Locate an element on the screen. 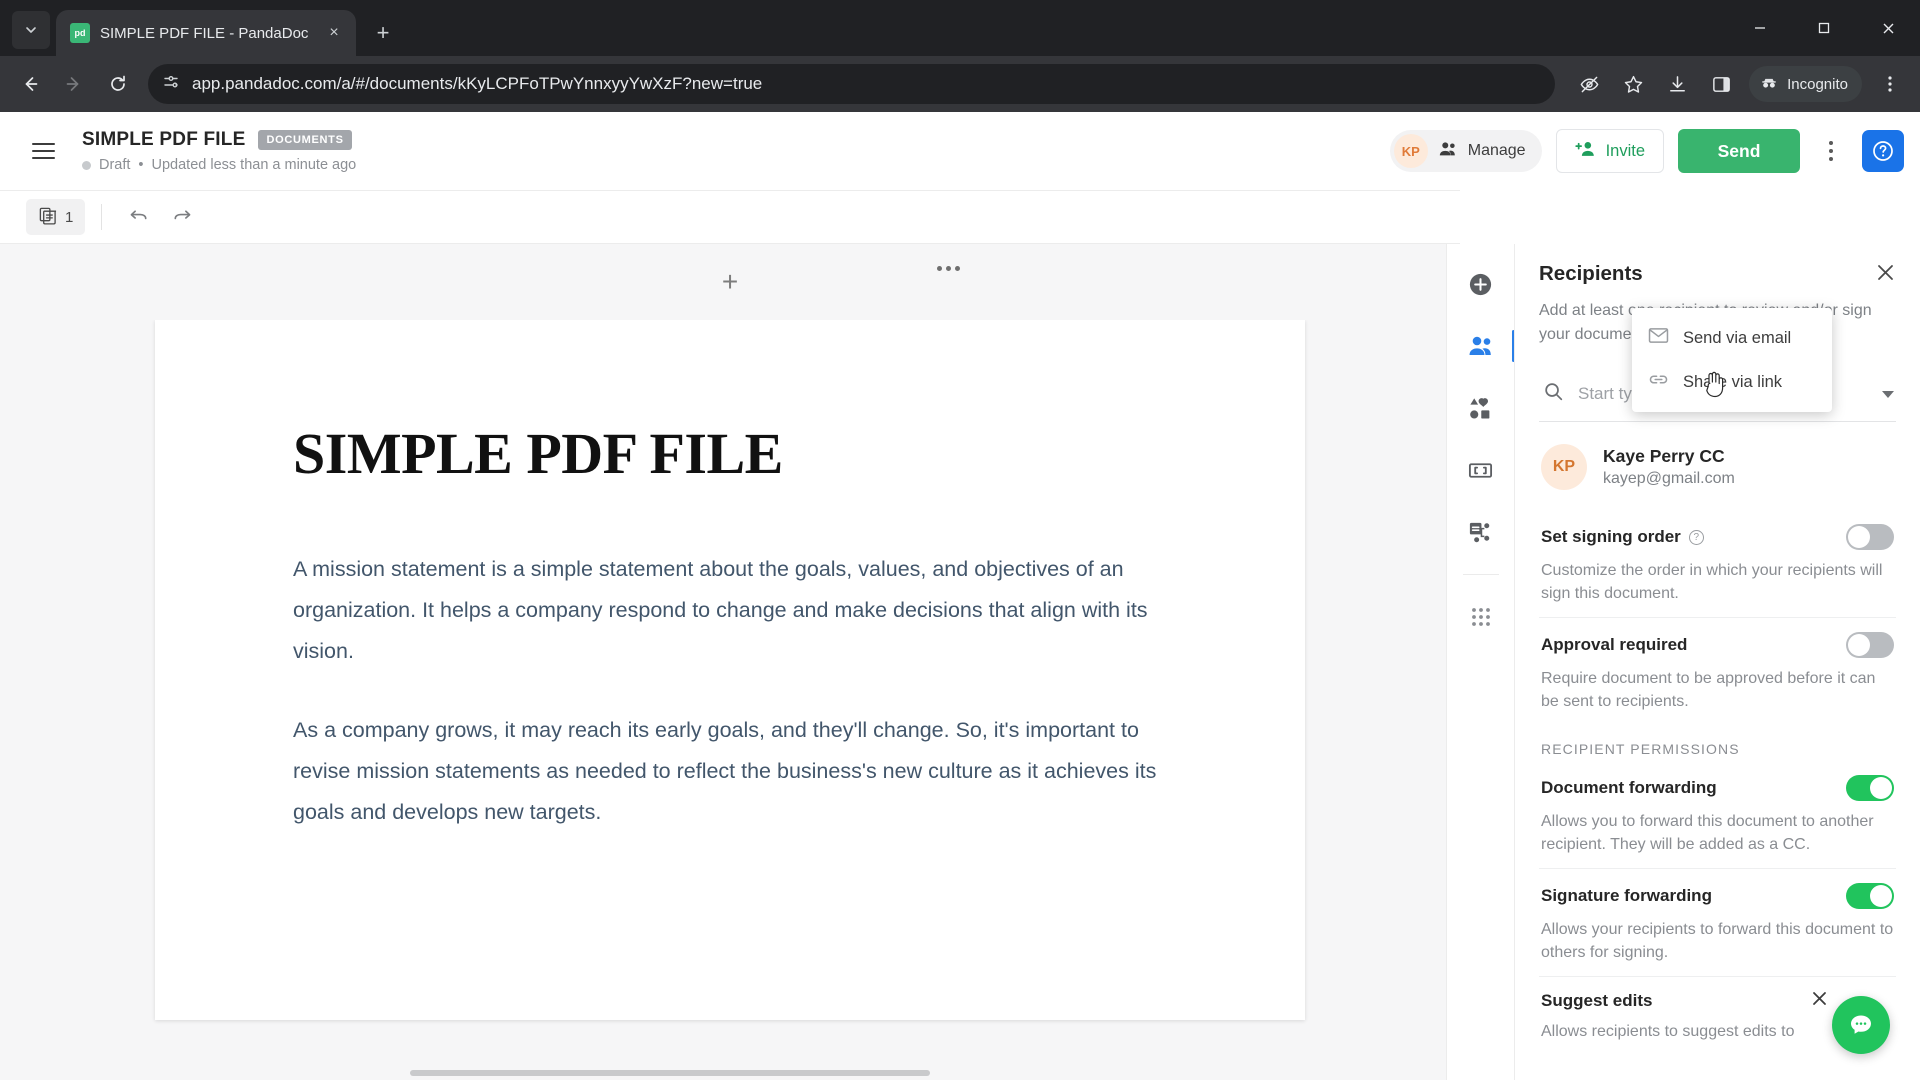 The image size is (1920, 1080). horizontal-scrollbar is located at coordinates (670, 1073).